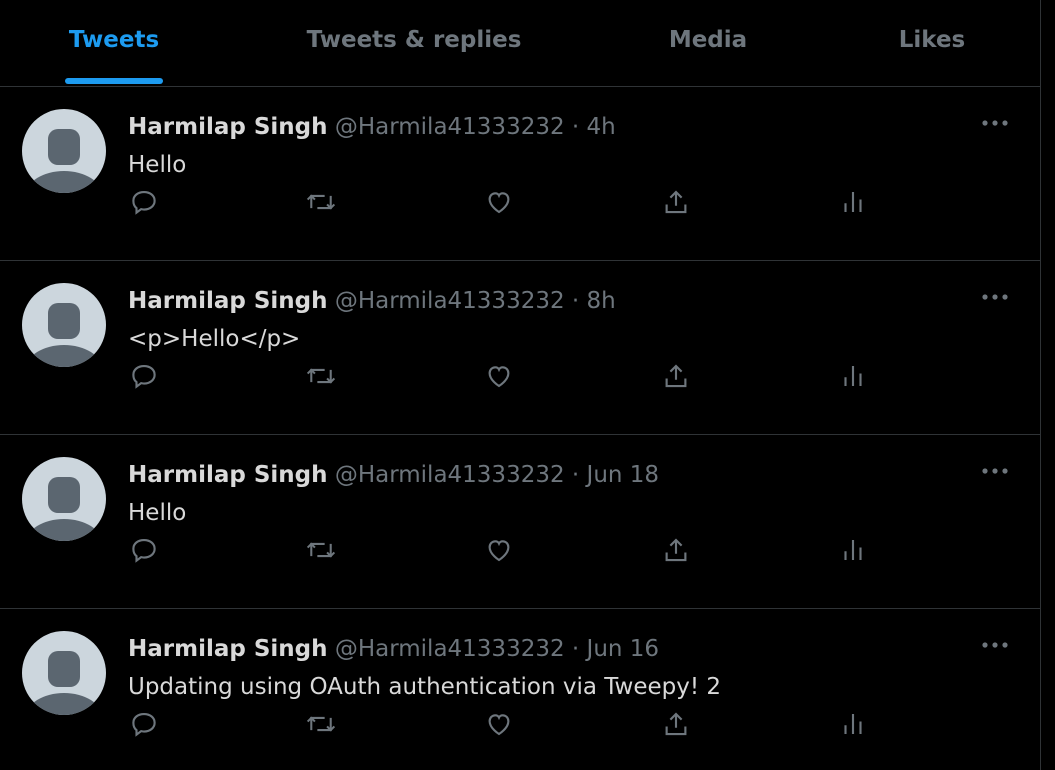 This screenshot has height=770, width=1055. I want to click on tweet-header: Harmilap Singh @Harmila41333232 · Jun 16, so click(393, 649).